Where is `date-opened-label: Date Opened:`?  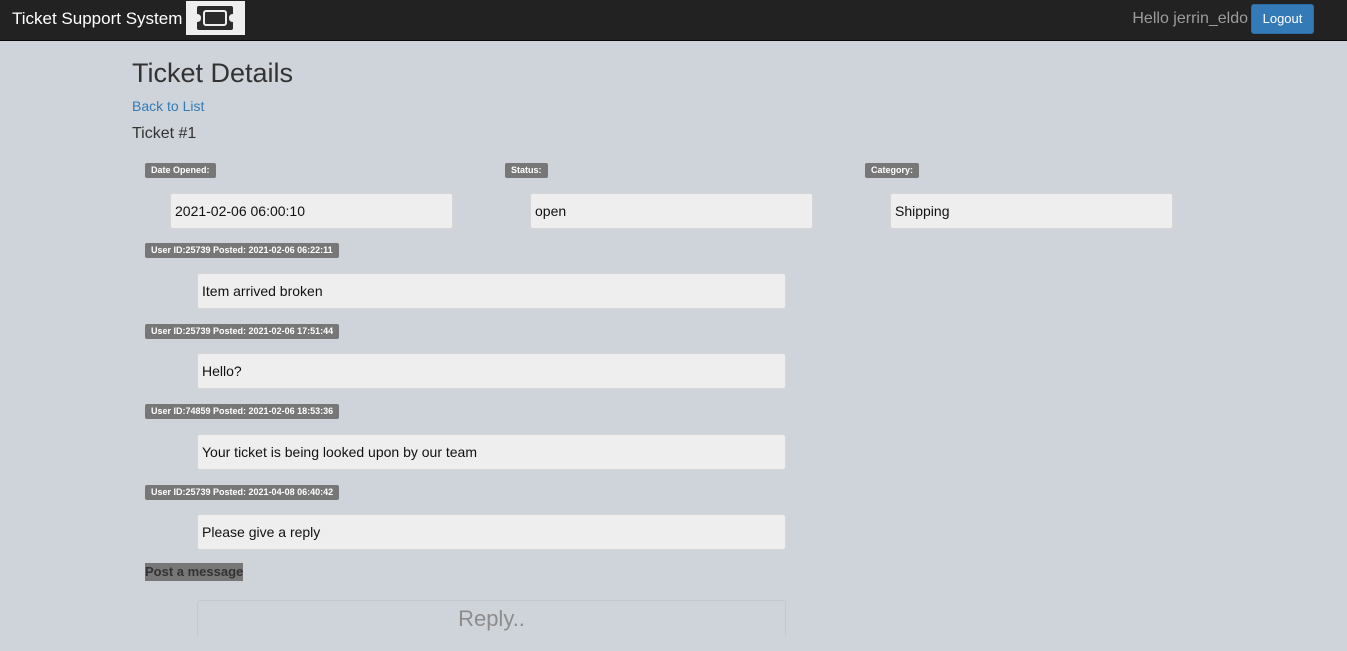
date-opened-label: Date Opened: is located at coordinates (180, 170).